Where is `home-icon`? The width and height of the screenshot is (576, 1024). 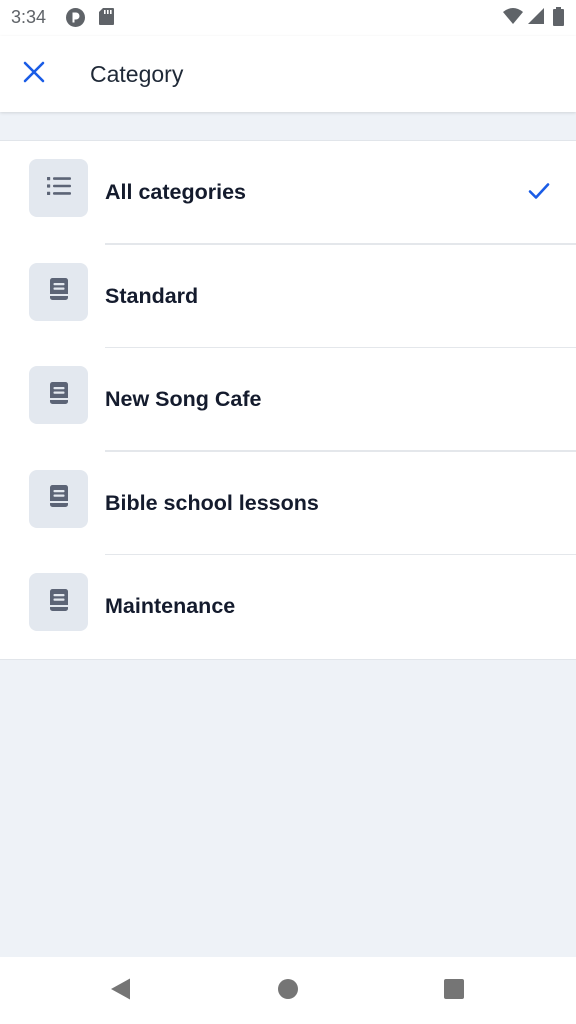 home-icon is located at coordinates (288, 991).